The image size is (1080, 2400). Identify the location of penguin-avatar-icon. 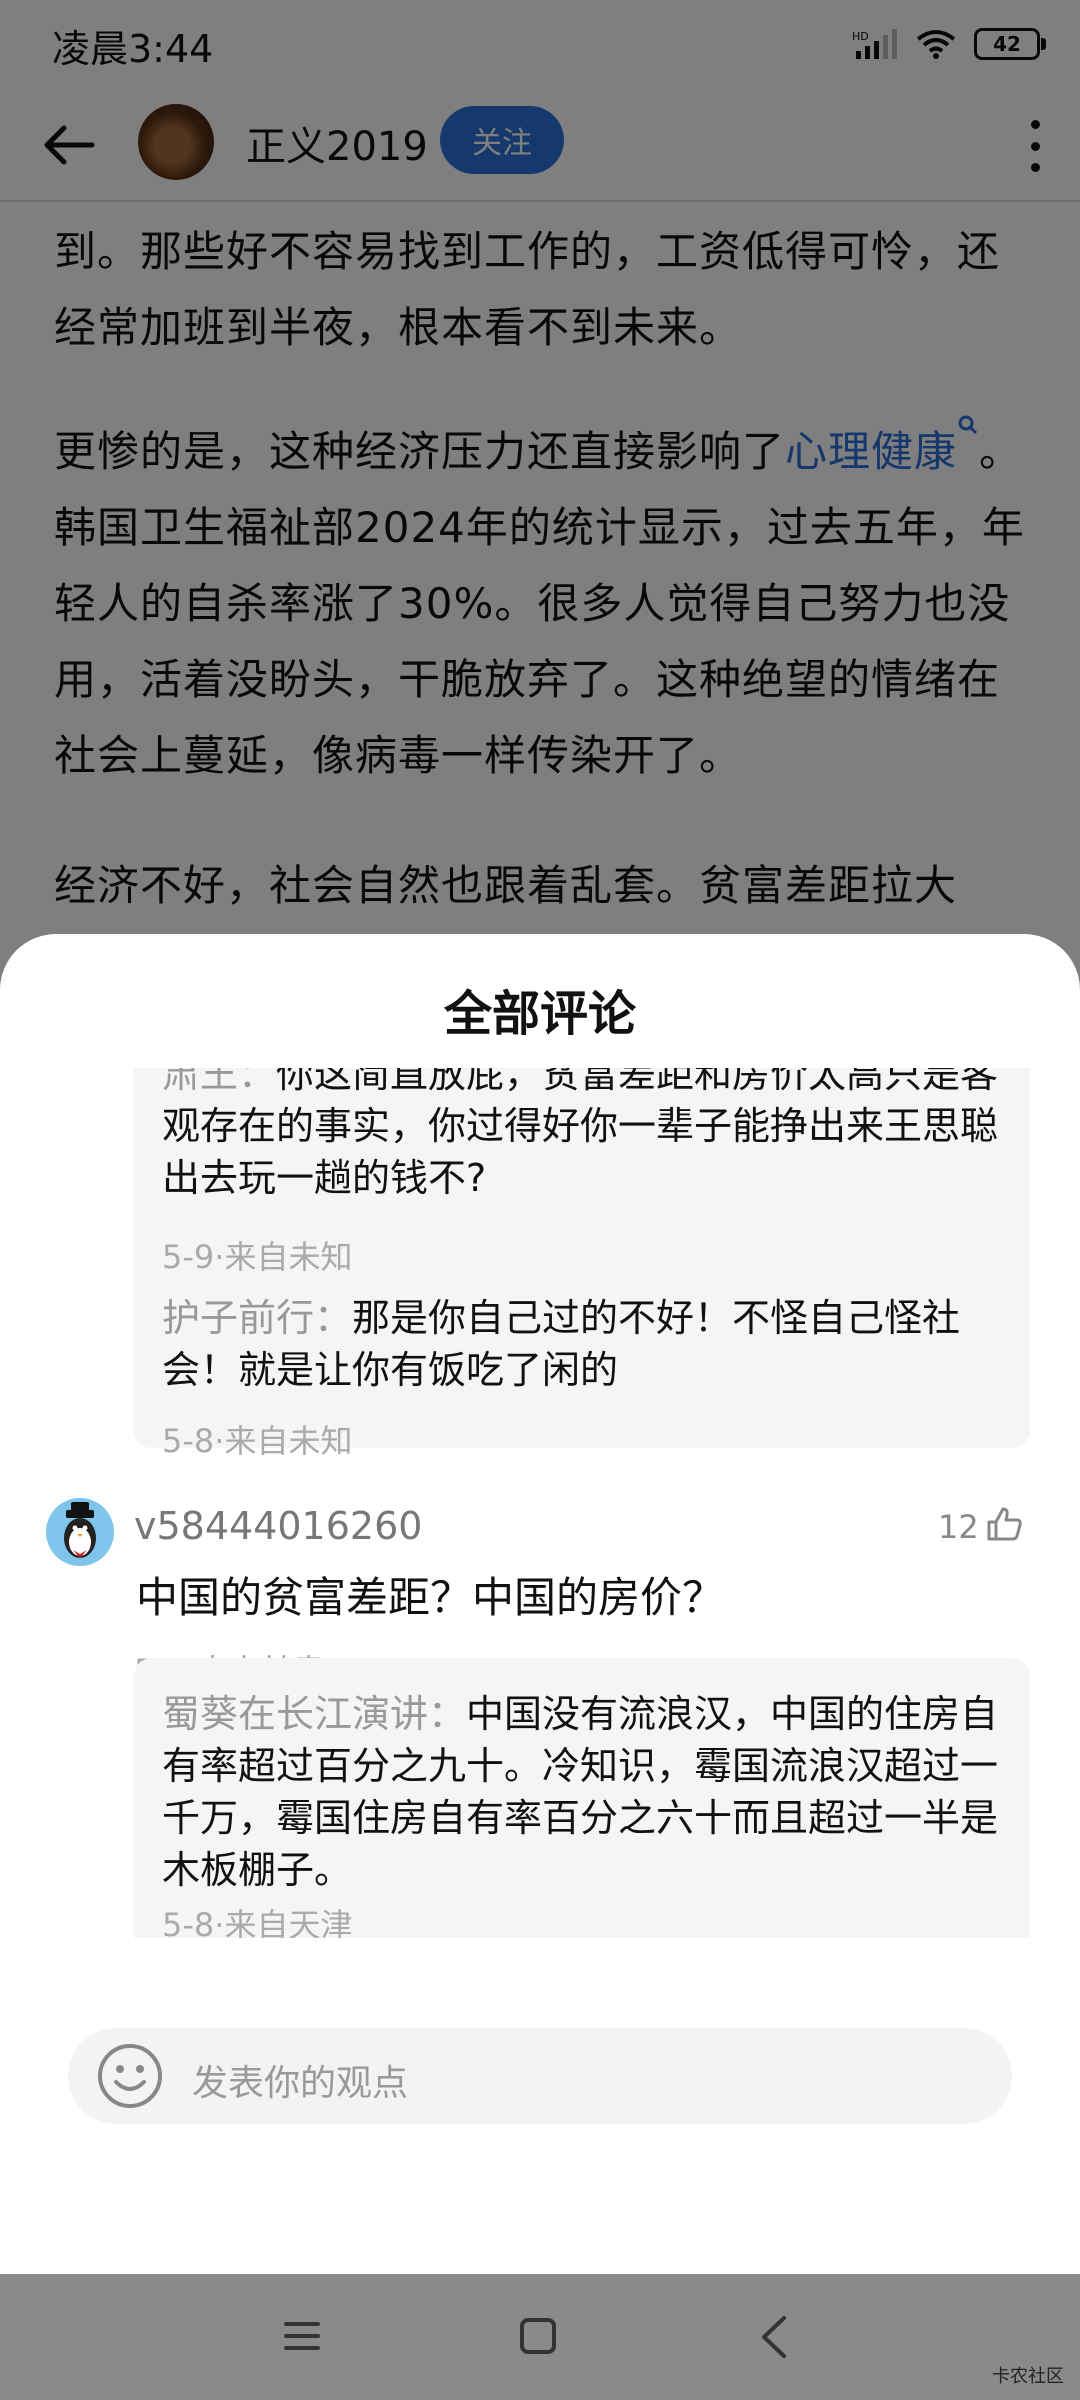
(80, 1532).